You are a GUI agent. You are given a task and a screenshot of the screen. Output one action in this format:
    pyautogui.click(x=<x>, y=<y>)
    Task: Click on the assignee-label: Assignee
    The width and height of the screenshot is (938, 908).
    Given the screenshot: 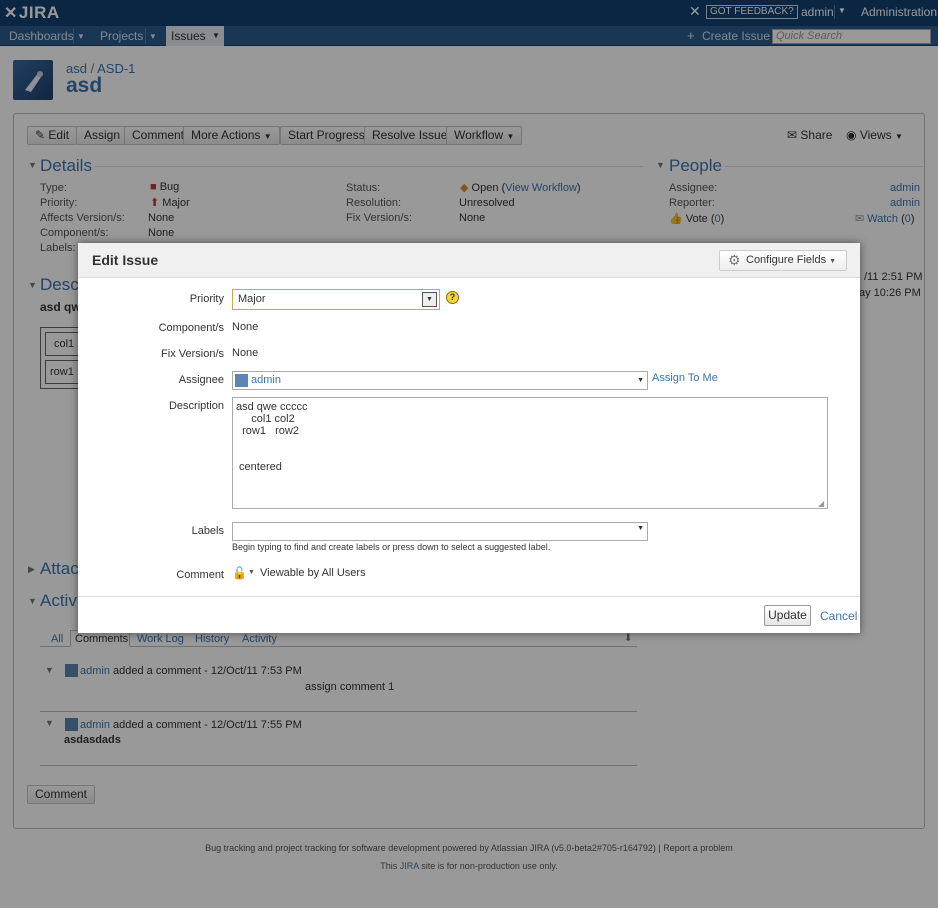 What is the action you would take?
    pyautogui.click(x=201, y=380)
    